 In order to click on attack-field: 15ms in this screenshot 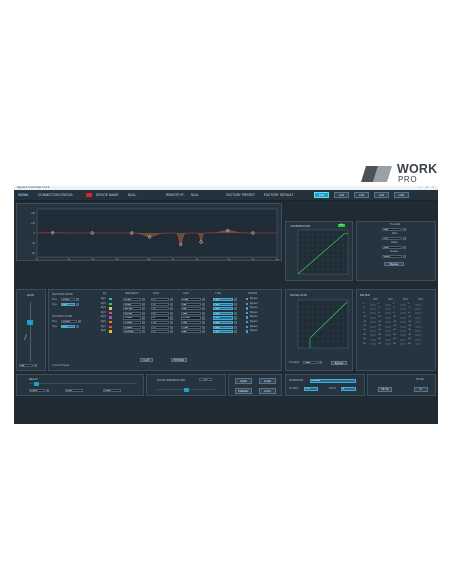, I will do `click(392, 248)`.